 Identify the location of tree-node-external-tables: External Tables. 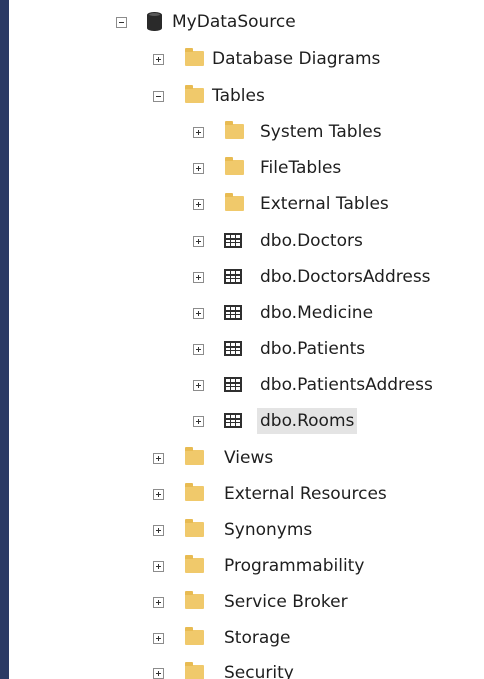
(242, 204).